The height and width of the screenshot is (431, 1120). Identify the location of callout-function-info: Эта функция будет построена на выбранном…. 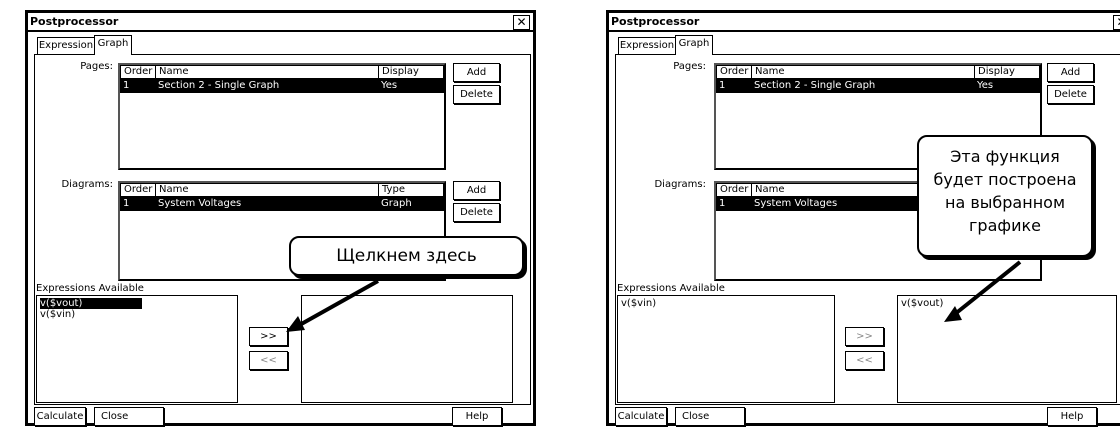
(1005, 196).